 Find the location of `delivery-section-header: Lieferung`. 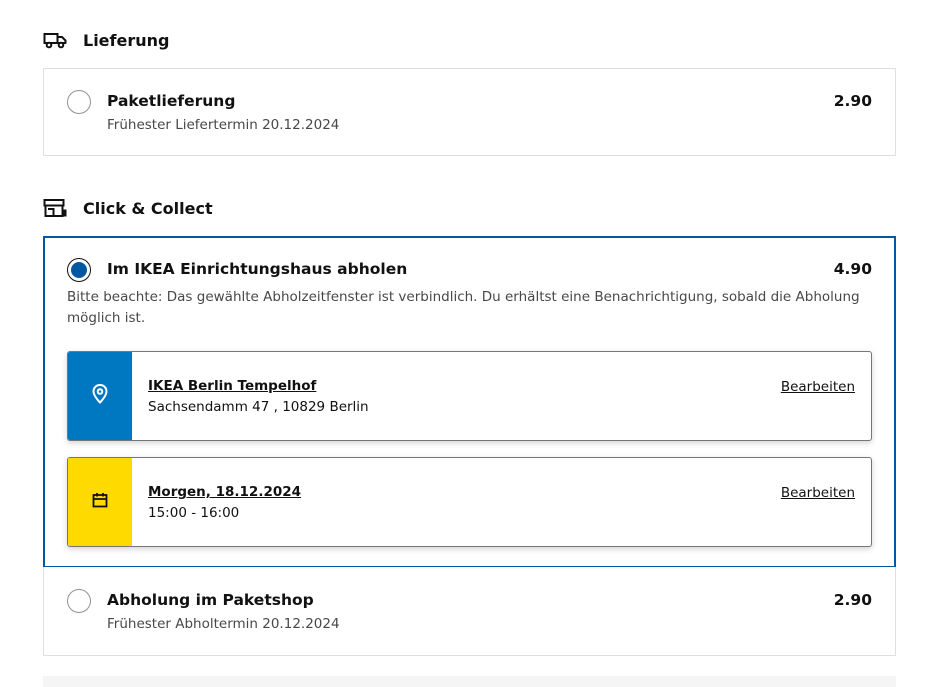

delivery-section-header: Lieferung is located at coordinates (106, 40).